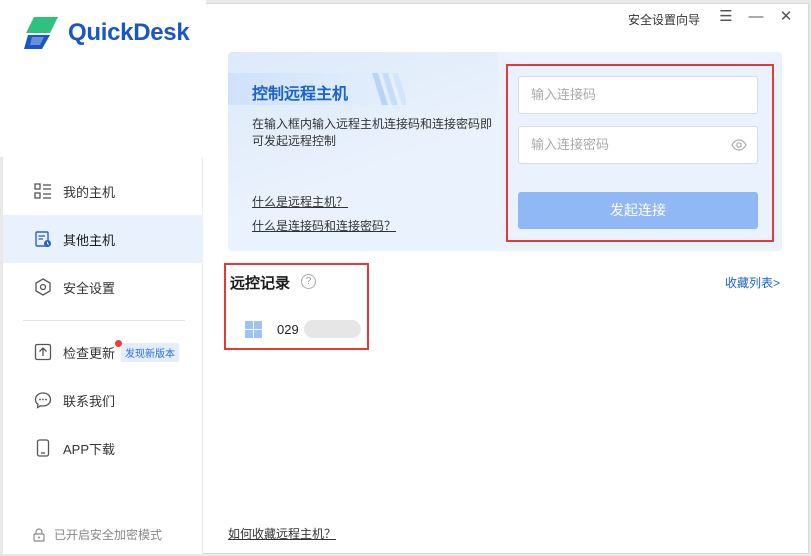 The height and width of the screenshot is (556, 811). Describe the element at coordinates (640, 153) in the screenshot. I see `highlight-box-connect` at that location.